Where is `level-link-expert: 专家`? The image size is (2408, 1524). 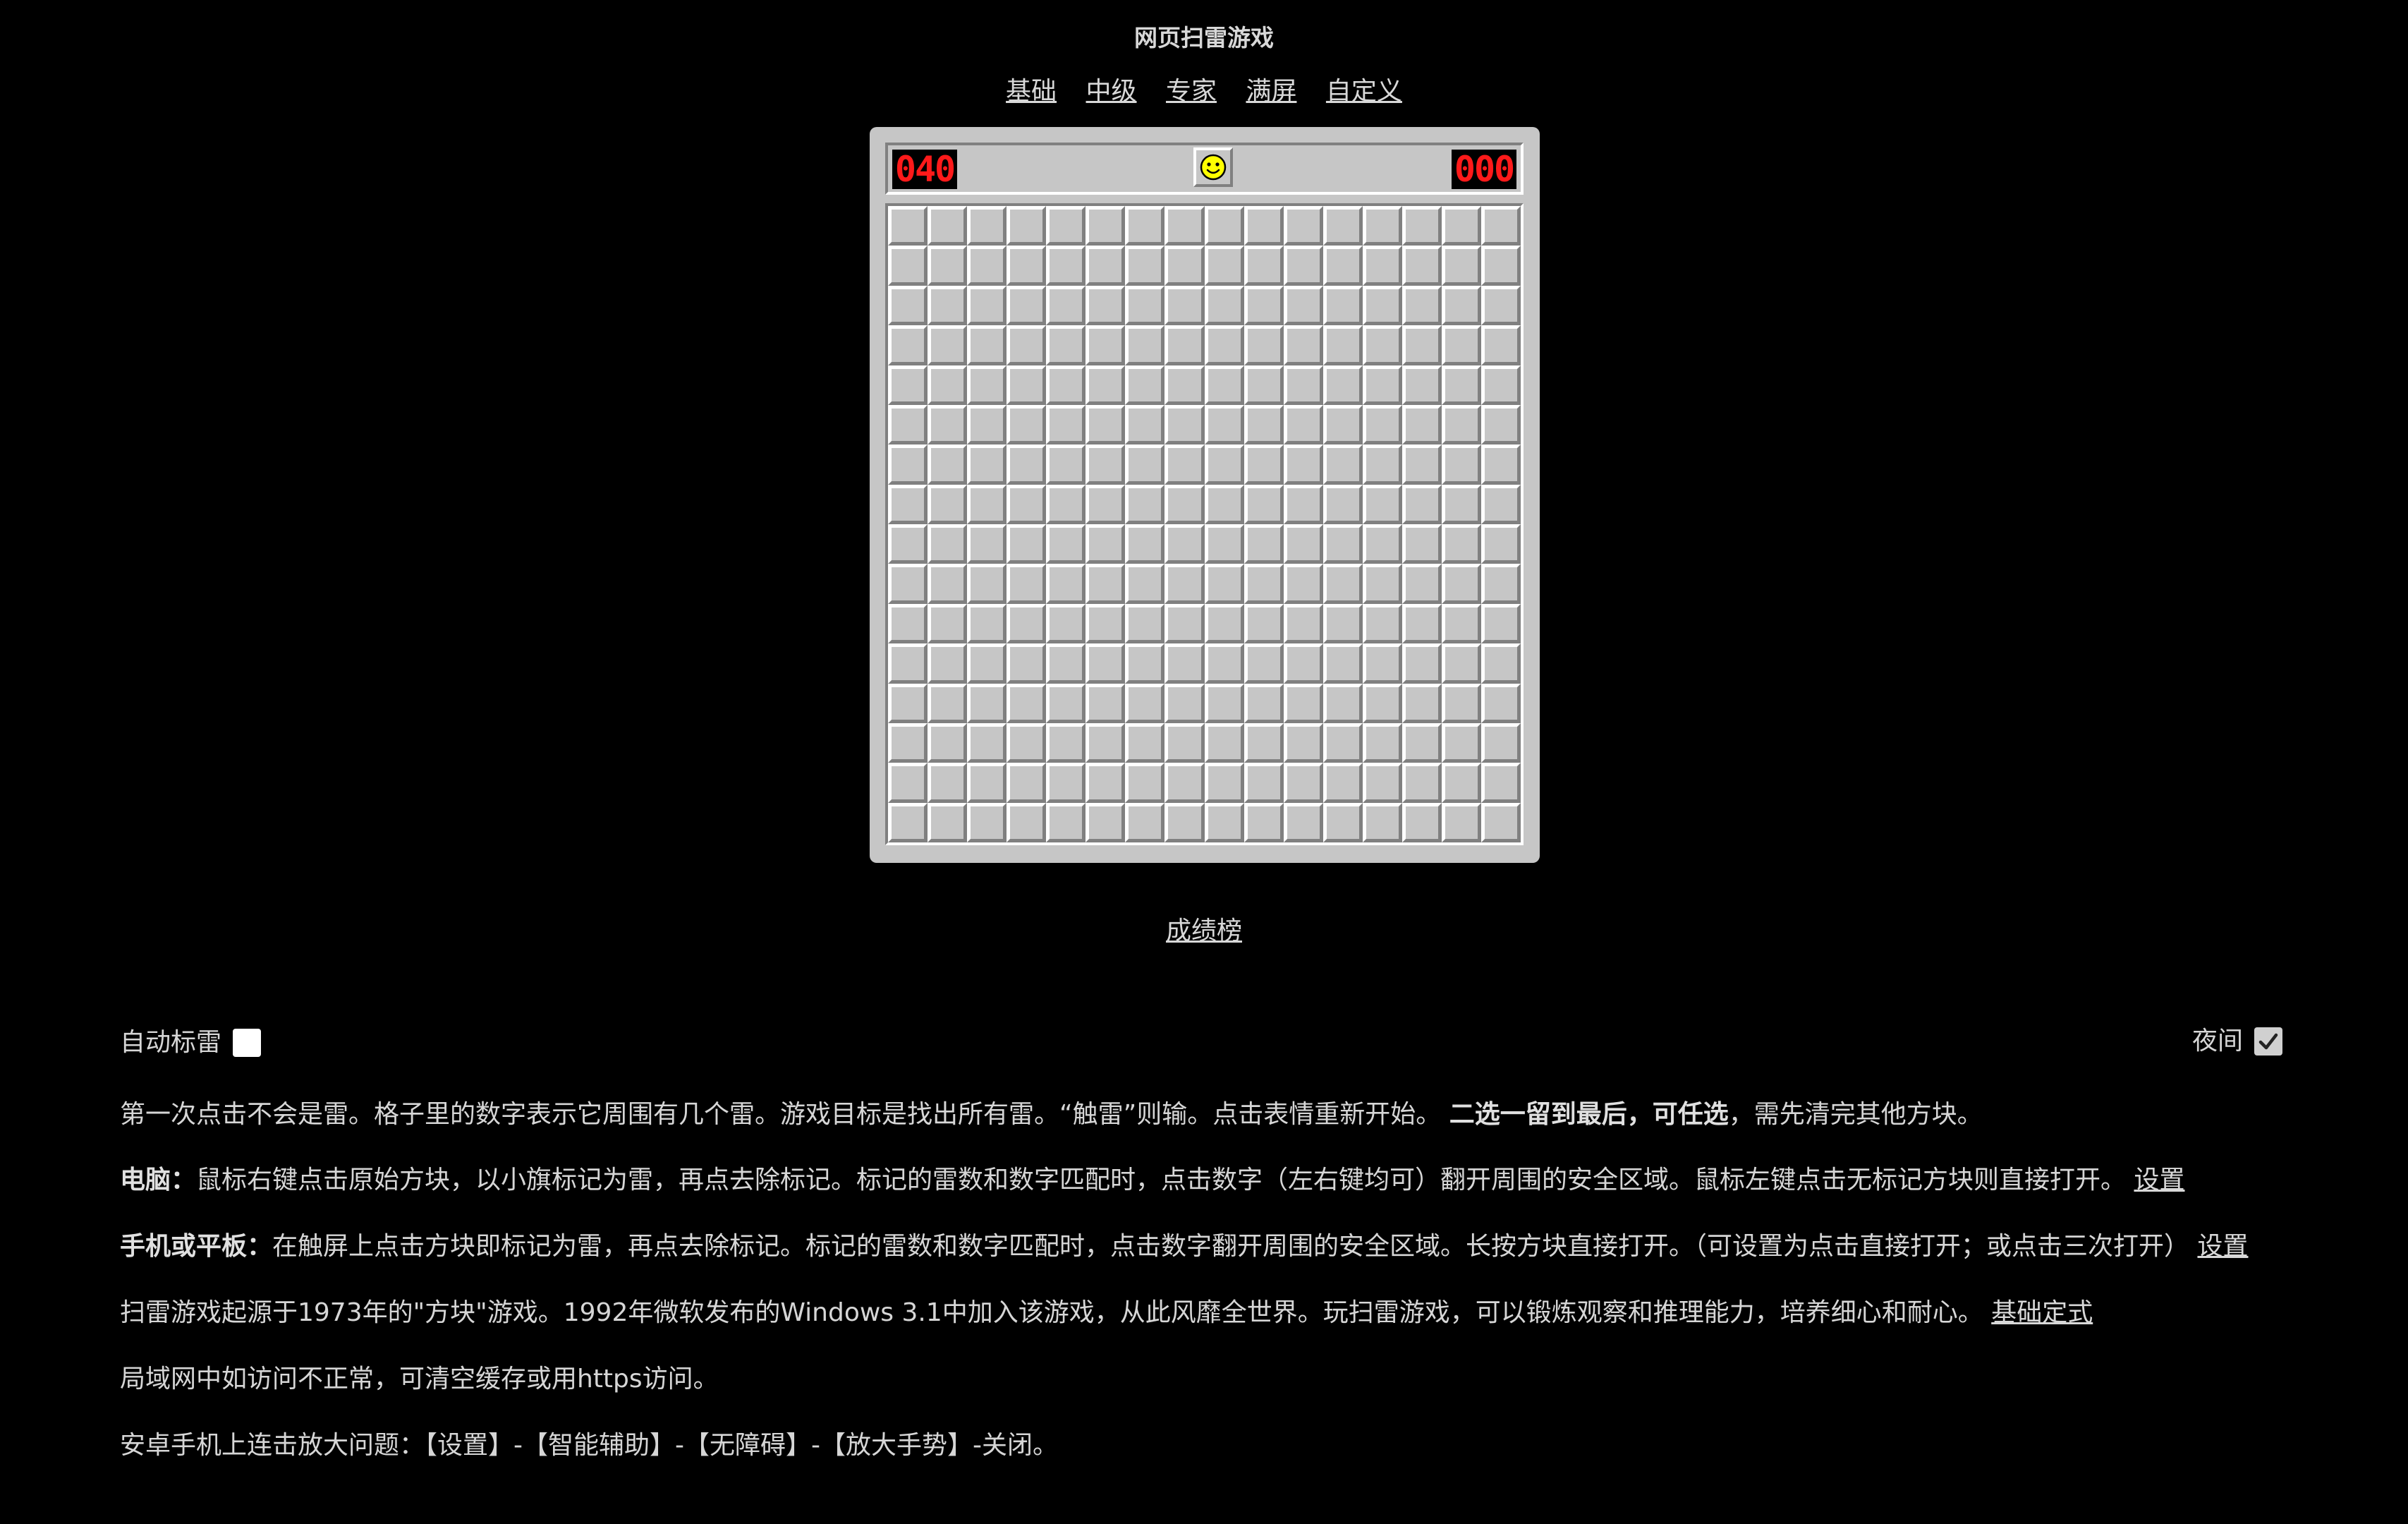
level-link-expert: 专家 is located at coordinates (1191, 91).